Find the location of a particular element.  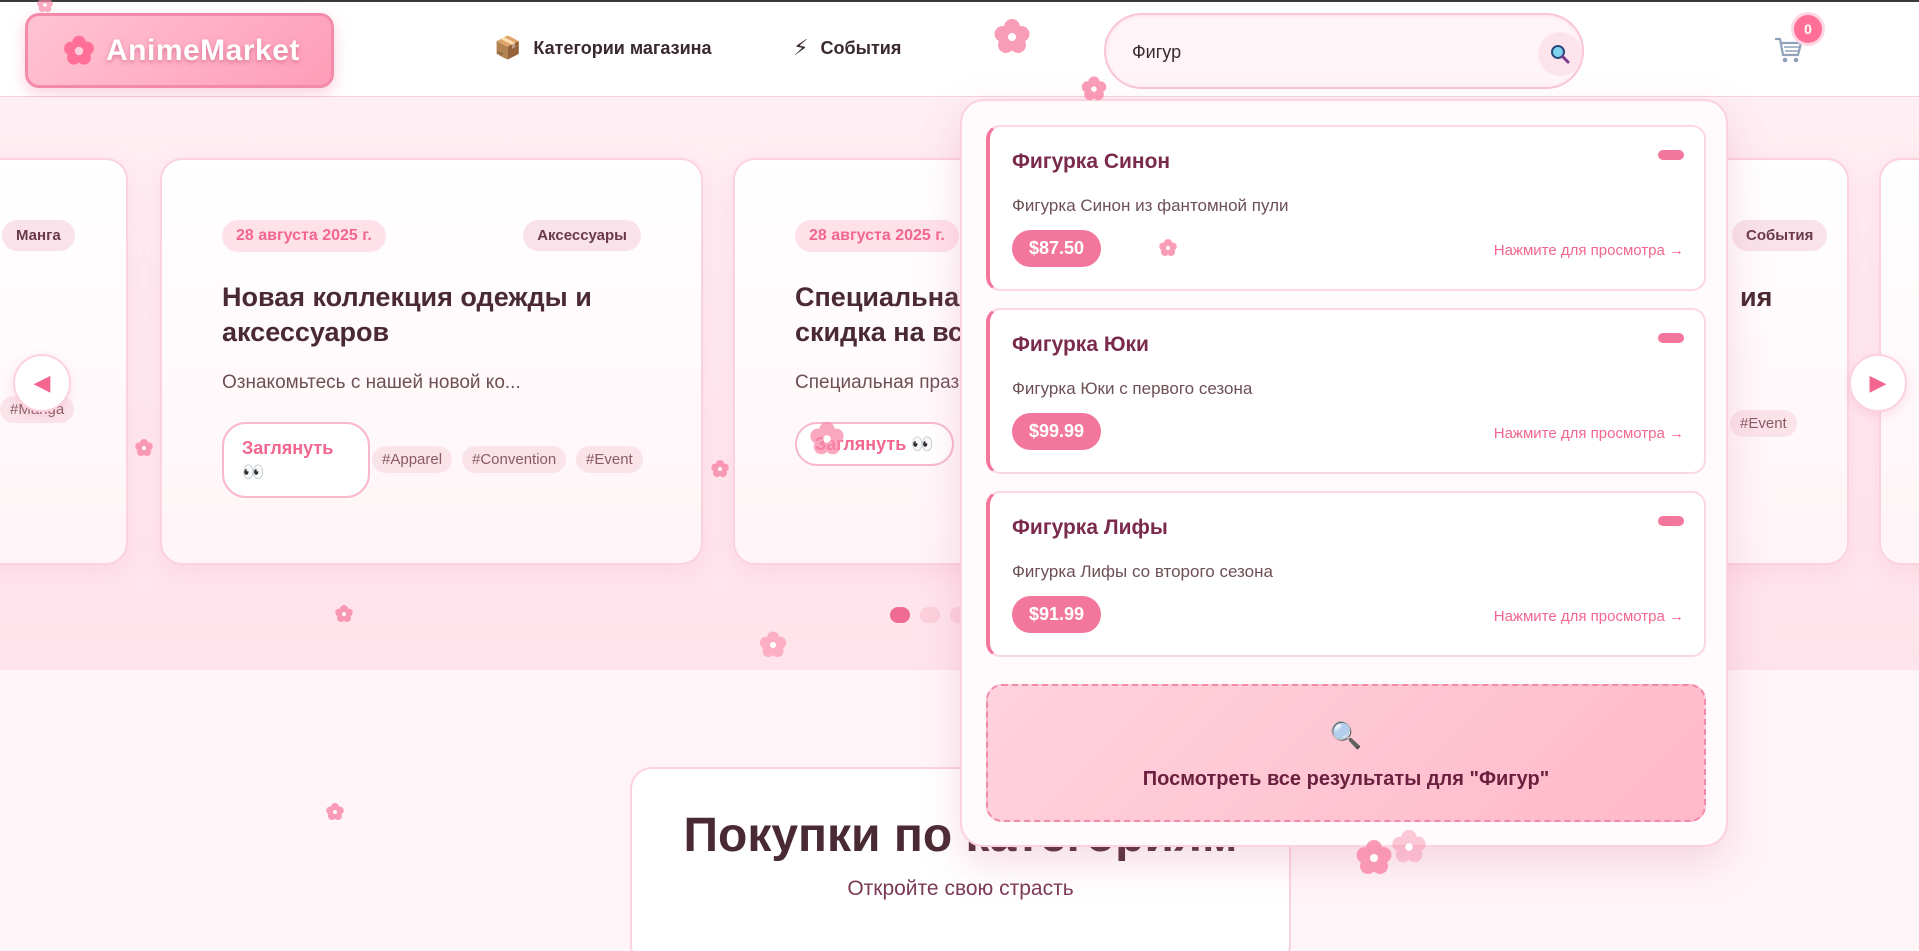

result-title: Фигурка Синон is located at coordinates (1091, 161).